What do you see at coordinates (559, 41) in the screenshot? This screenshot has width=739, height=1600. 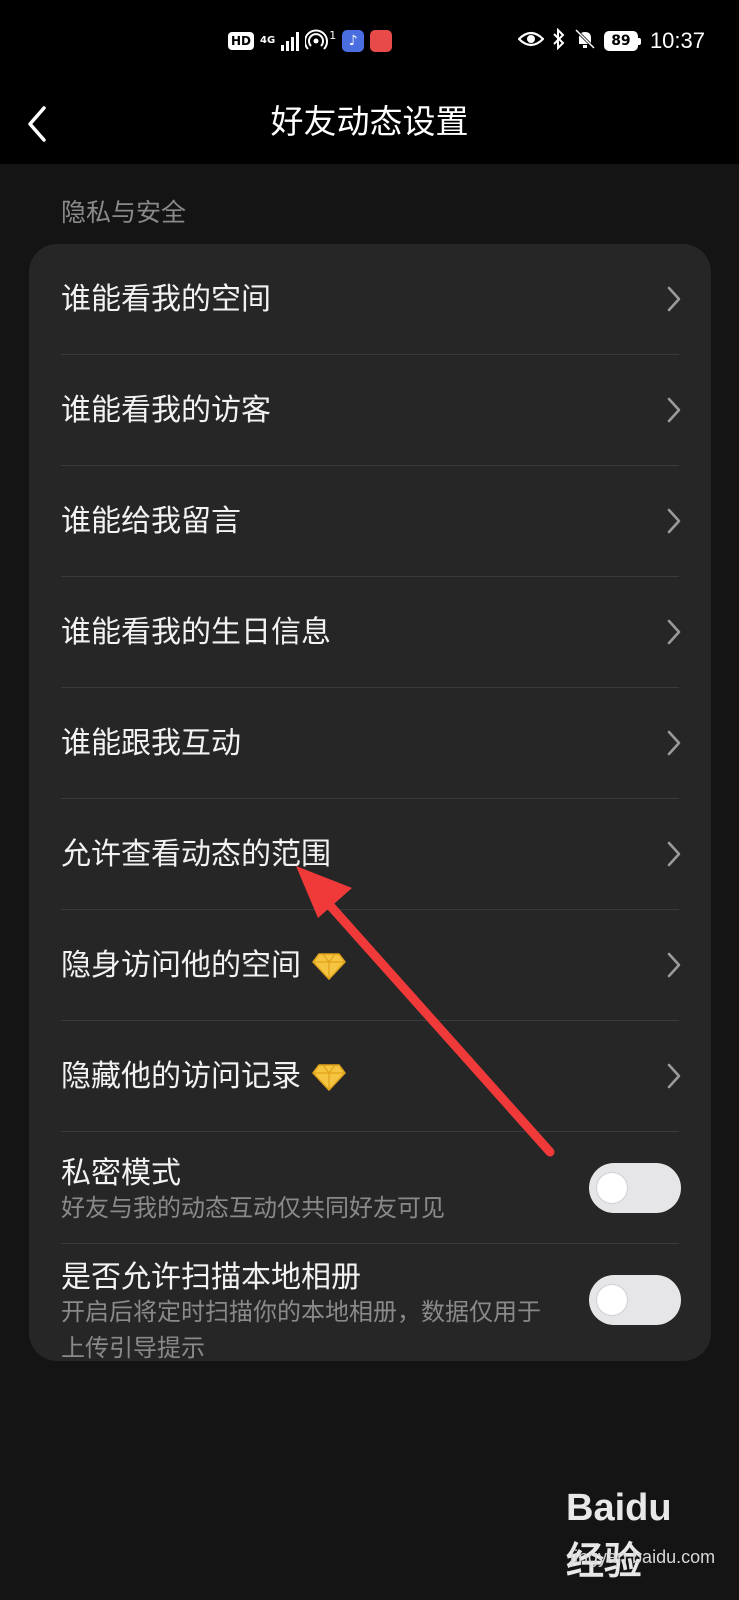 I see `bluetooth-icon` at bounding box center [559, 41].